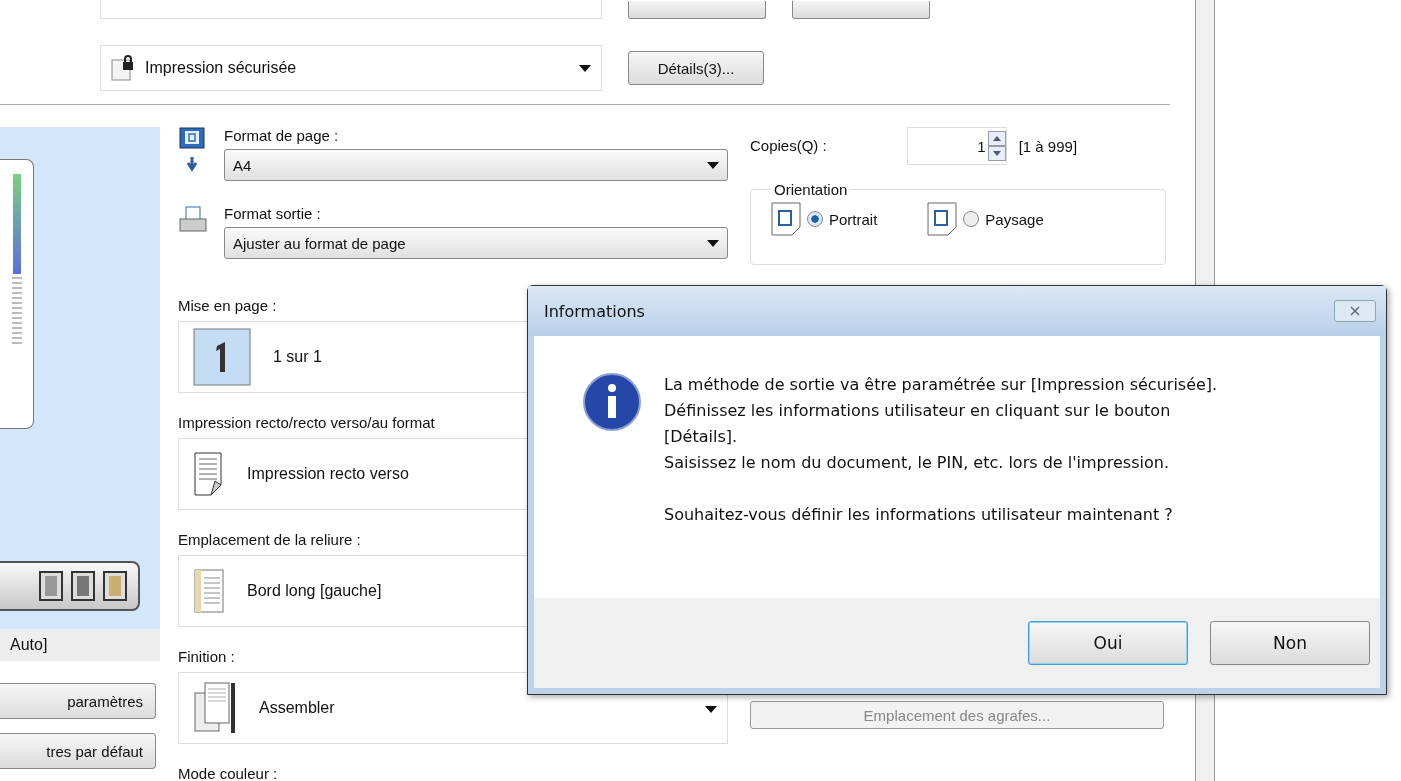  I want to click on copies-label: Copies(Q) :, so click(788, 146).